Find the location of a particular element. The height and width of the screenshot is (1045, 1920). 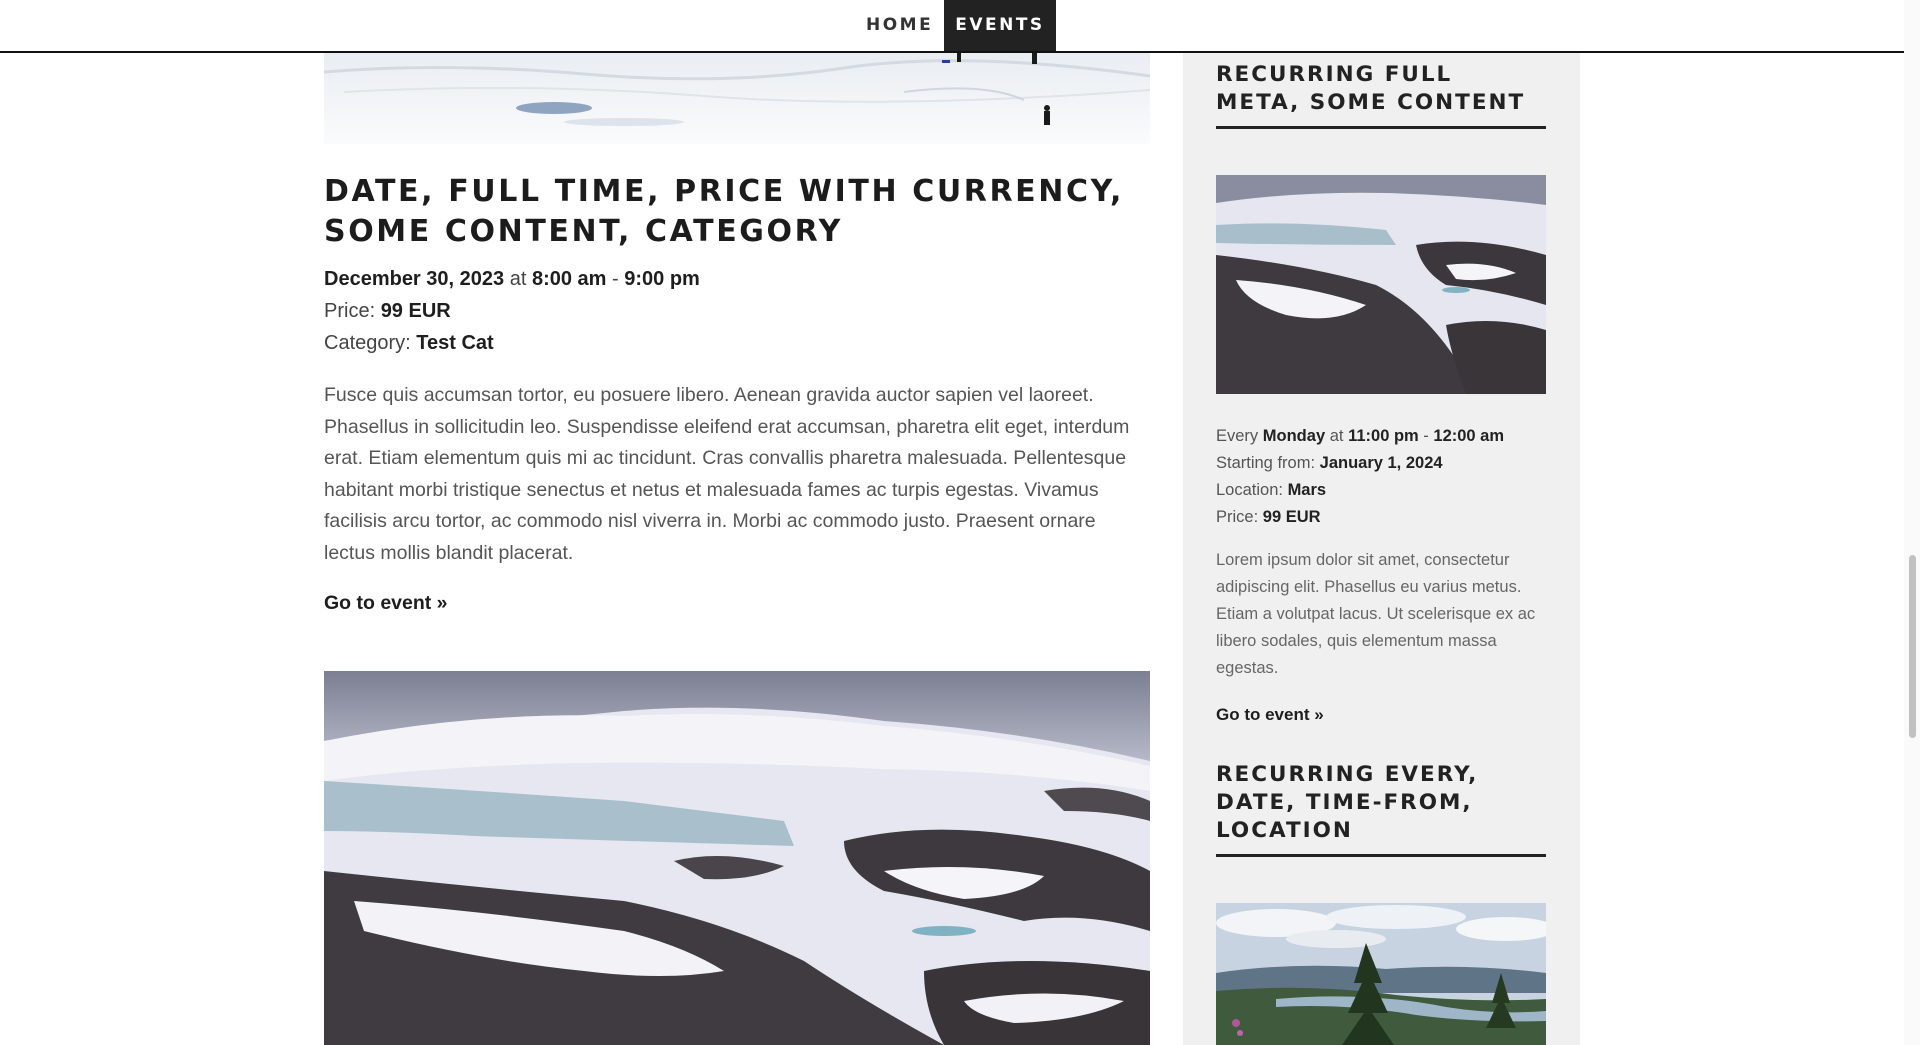

scrollbar-thumb is located at coordinates (1912, 646).